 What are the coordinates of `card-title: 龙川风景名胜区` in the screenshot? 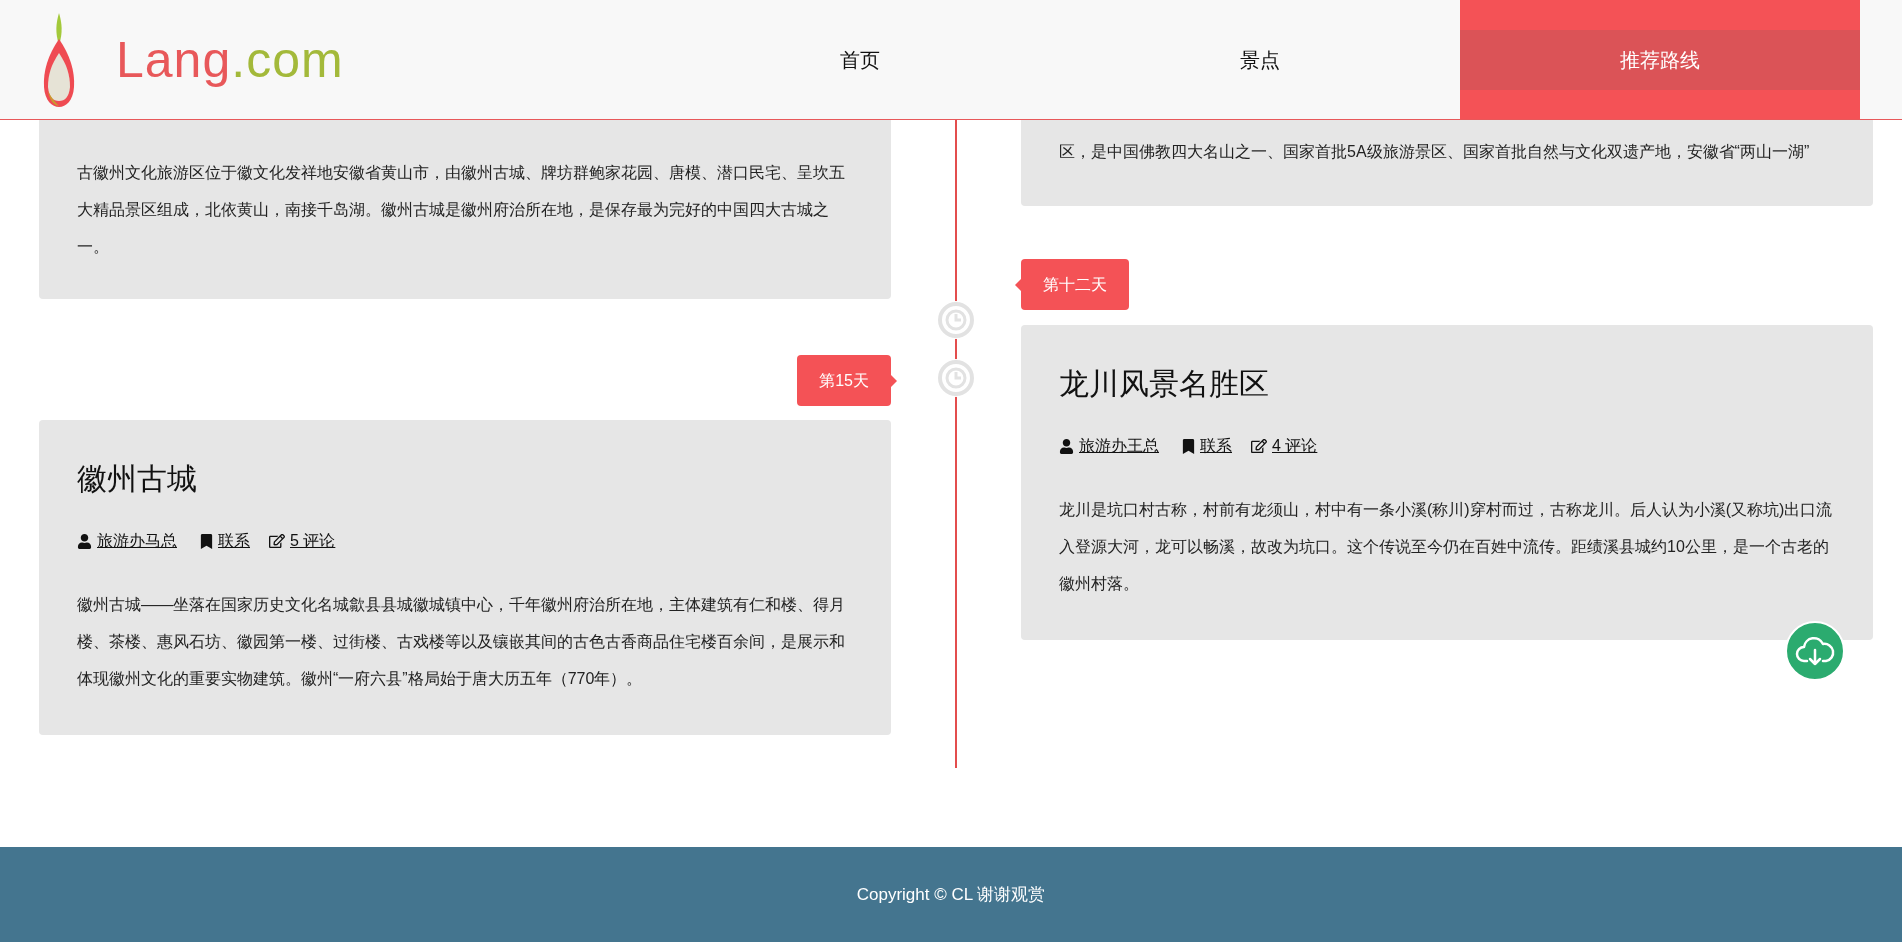 It's located at (1164, 384).